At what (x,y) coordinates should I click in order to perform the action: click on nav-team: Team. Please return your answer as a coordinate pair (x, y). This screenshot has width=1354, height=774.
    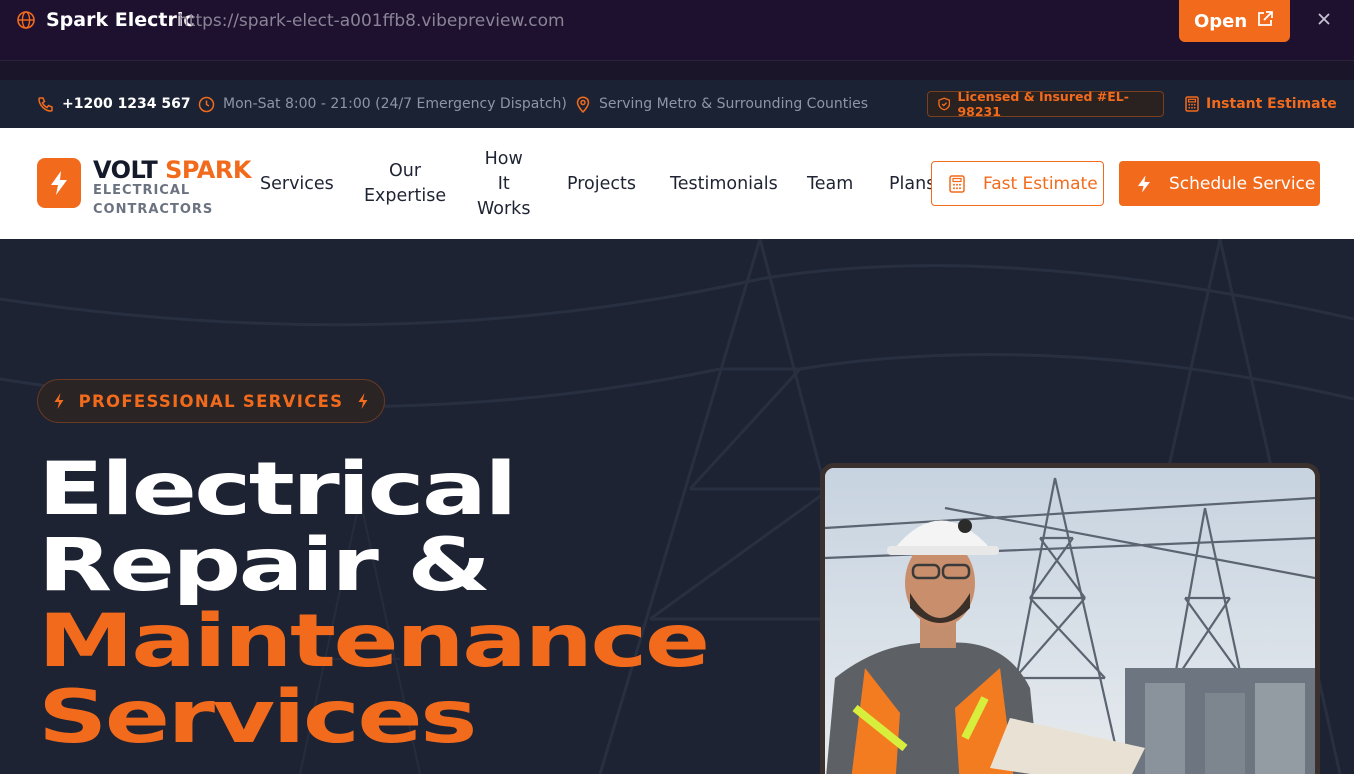
    Looking at the image, I should click on (830, 184).